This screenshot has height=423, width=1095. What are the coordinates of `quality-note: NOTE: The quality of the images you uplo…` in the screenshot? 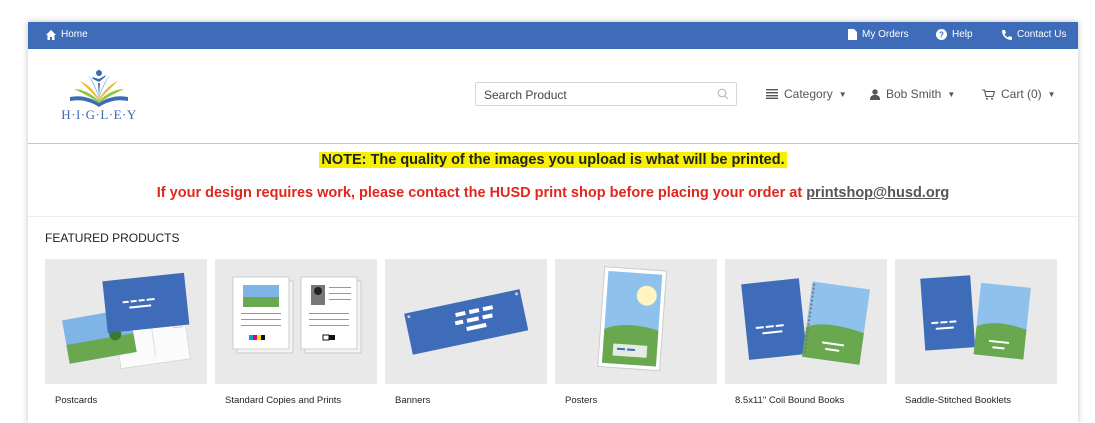 It's located at (553, 160).